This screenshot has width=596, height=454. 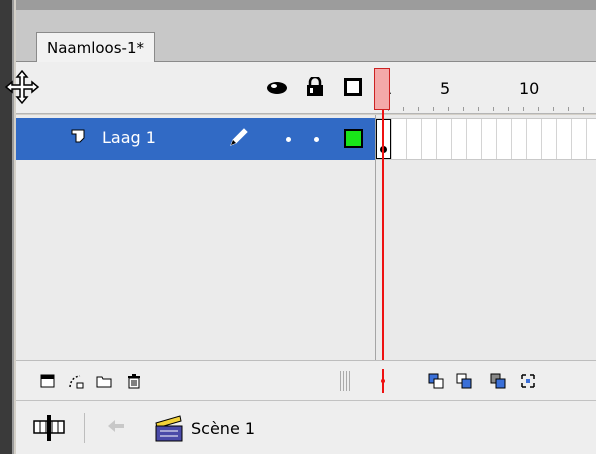 I want to click on frame-ruler, so click(x=492, y=109).